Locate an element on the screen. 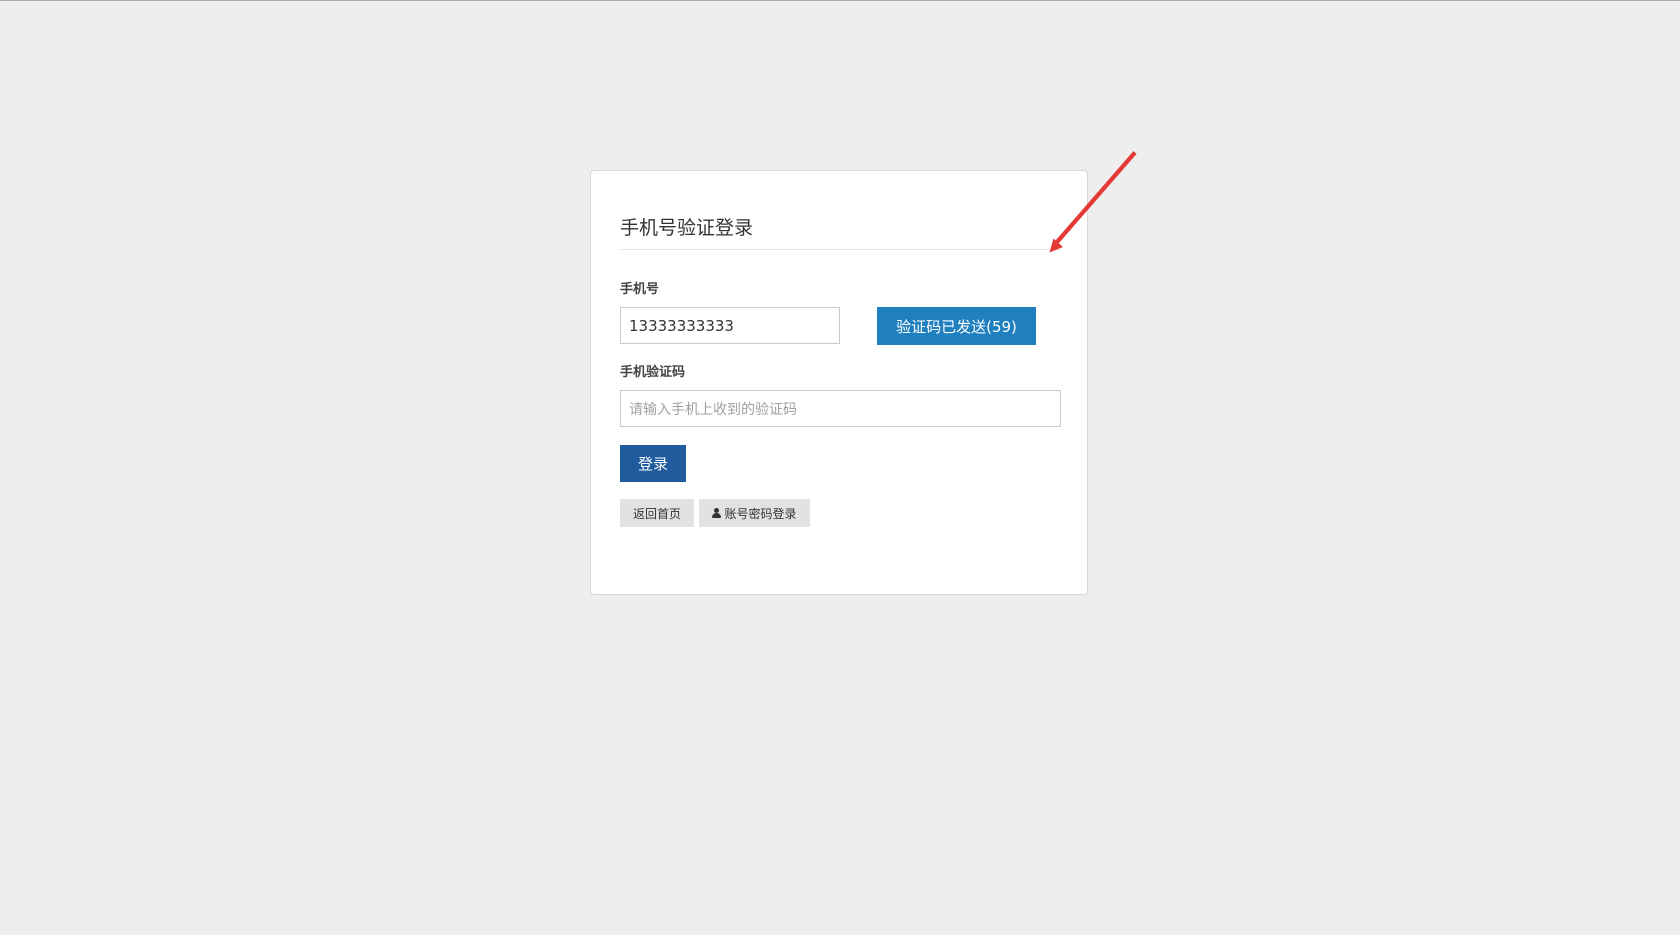 This screenshot has width=1680, height=935. verification-code-input is located at coordinates (840, 408).